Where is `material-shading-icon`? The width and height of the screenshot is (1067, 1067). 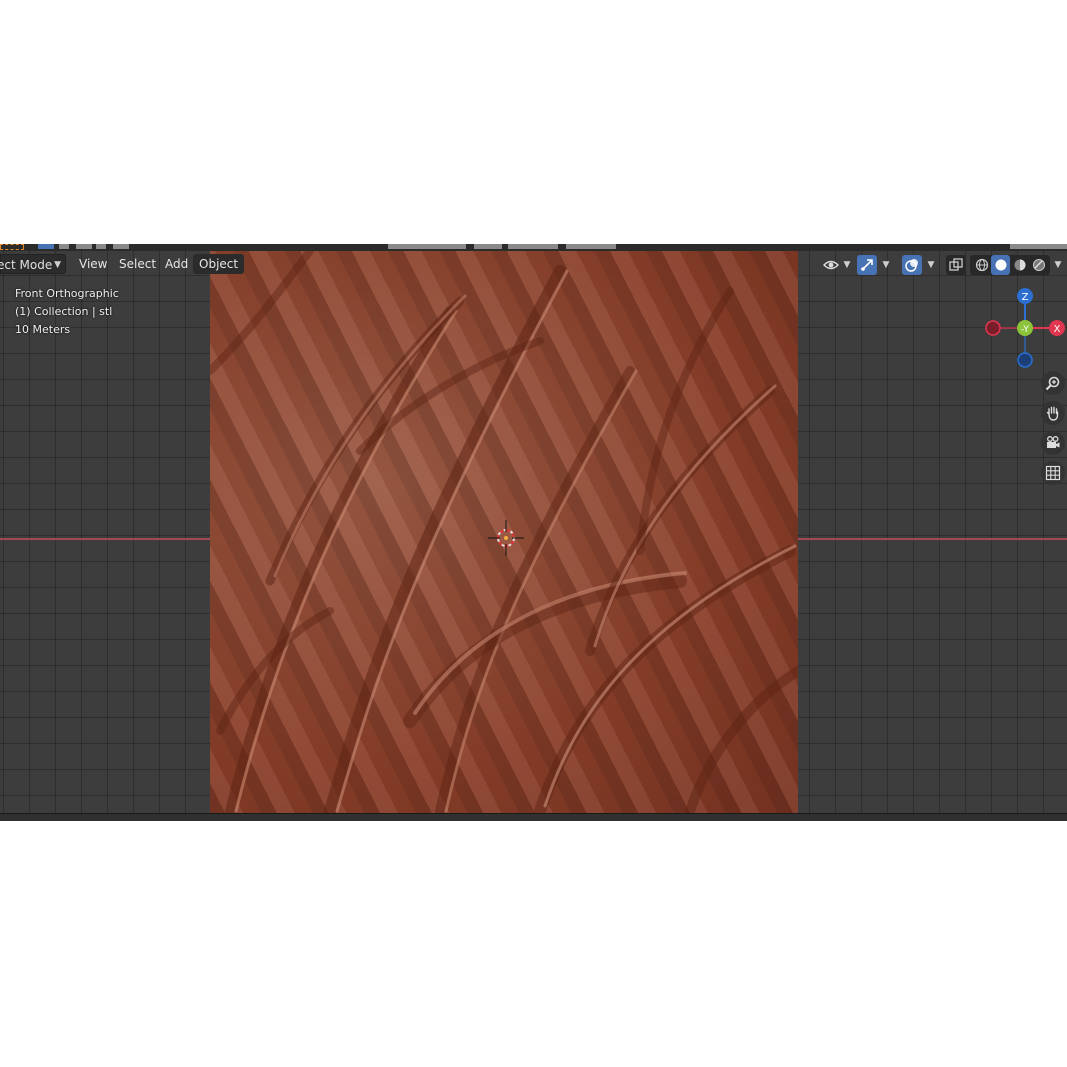
material-shading-icon is located at coordinates (1019, 265).